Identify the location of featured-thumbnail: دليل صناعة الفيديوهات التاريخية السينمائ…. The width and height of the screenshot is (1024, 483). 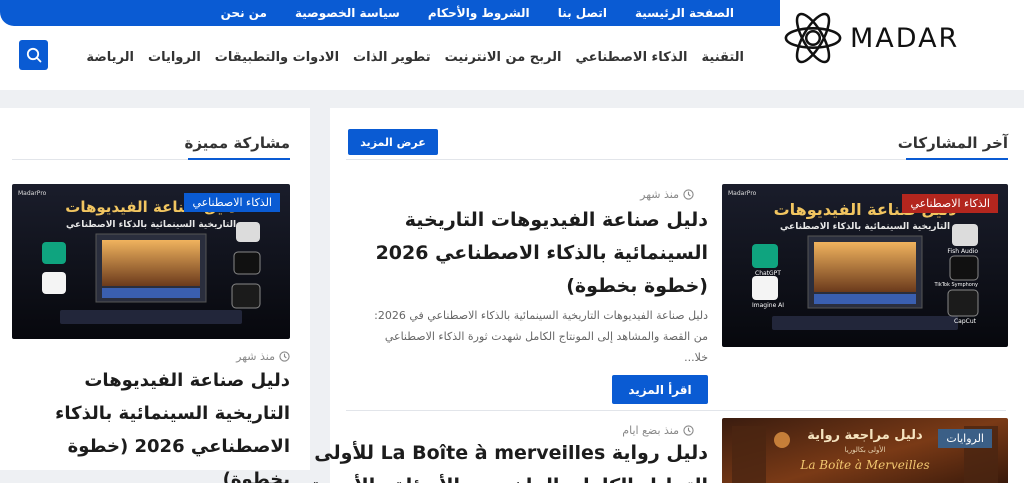
(151, 261).